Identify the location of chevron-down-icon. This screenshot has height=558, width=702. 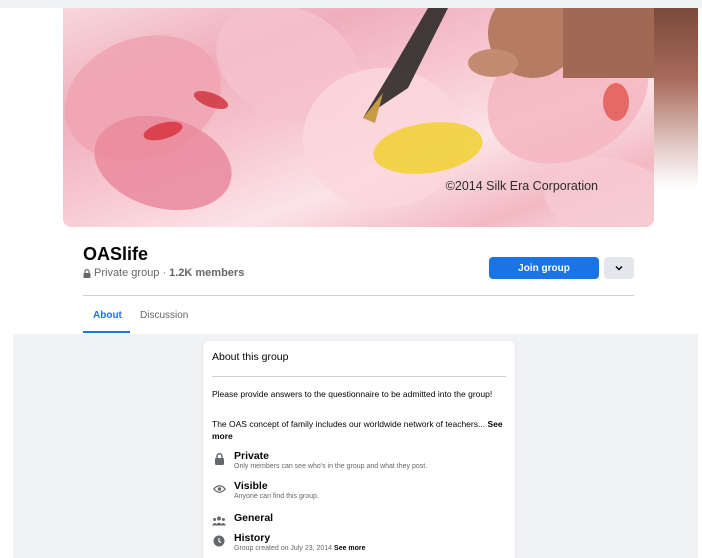
(619, 268).